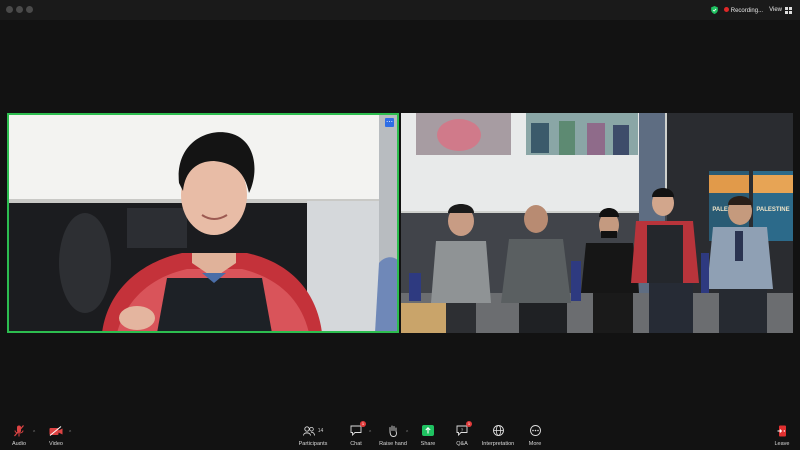 This screenshot has width=800, height=450. What do you see at coordinates (393, 431) in the screenshot?
I see `raise-hand-icon` at bounding box center [393, 431].